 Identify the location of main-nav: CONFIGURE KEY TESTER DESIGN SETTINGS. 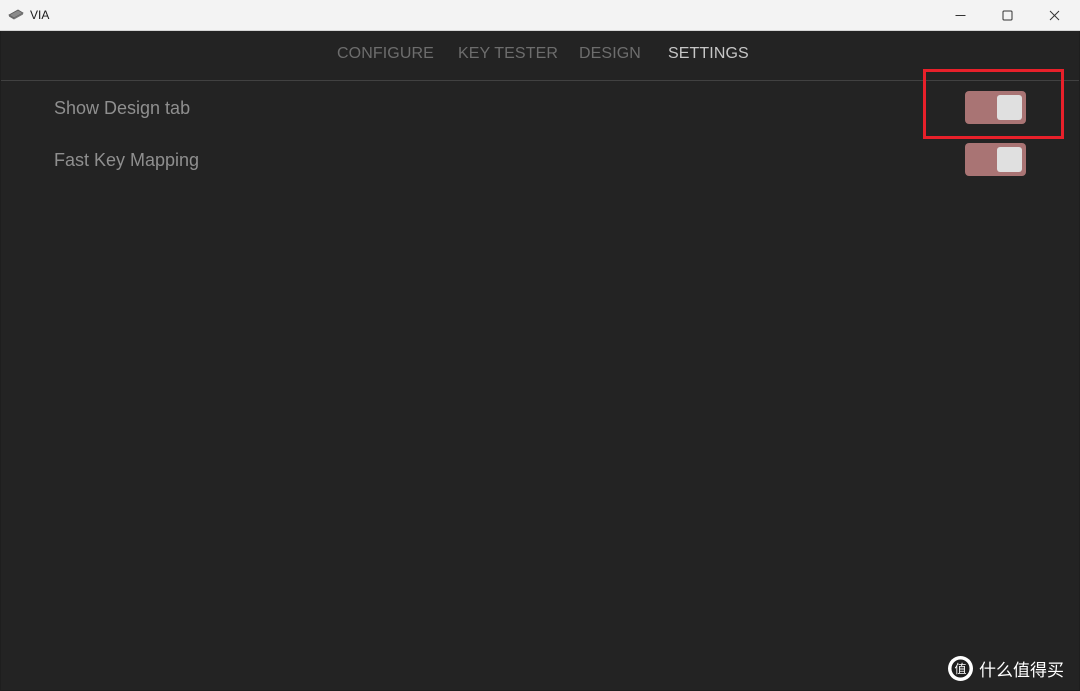
(540, 56).